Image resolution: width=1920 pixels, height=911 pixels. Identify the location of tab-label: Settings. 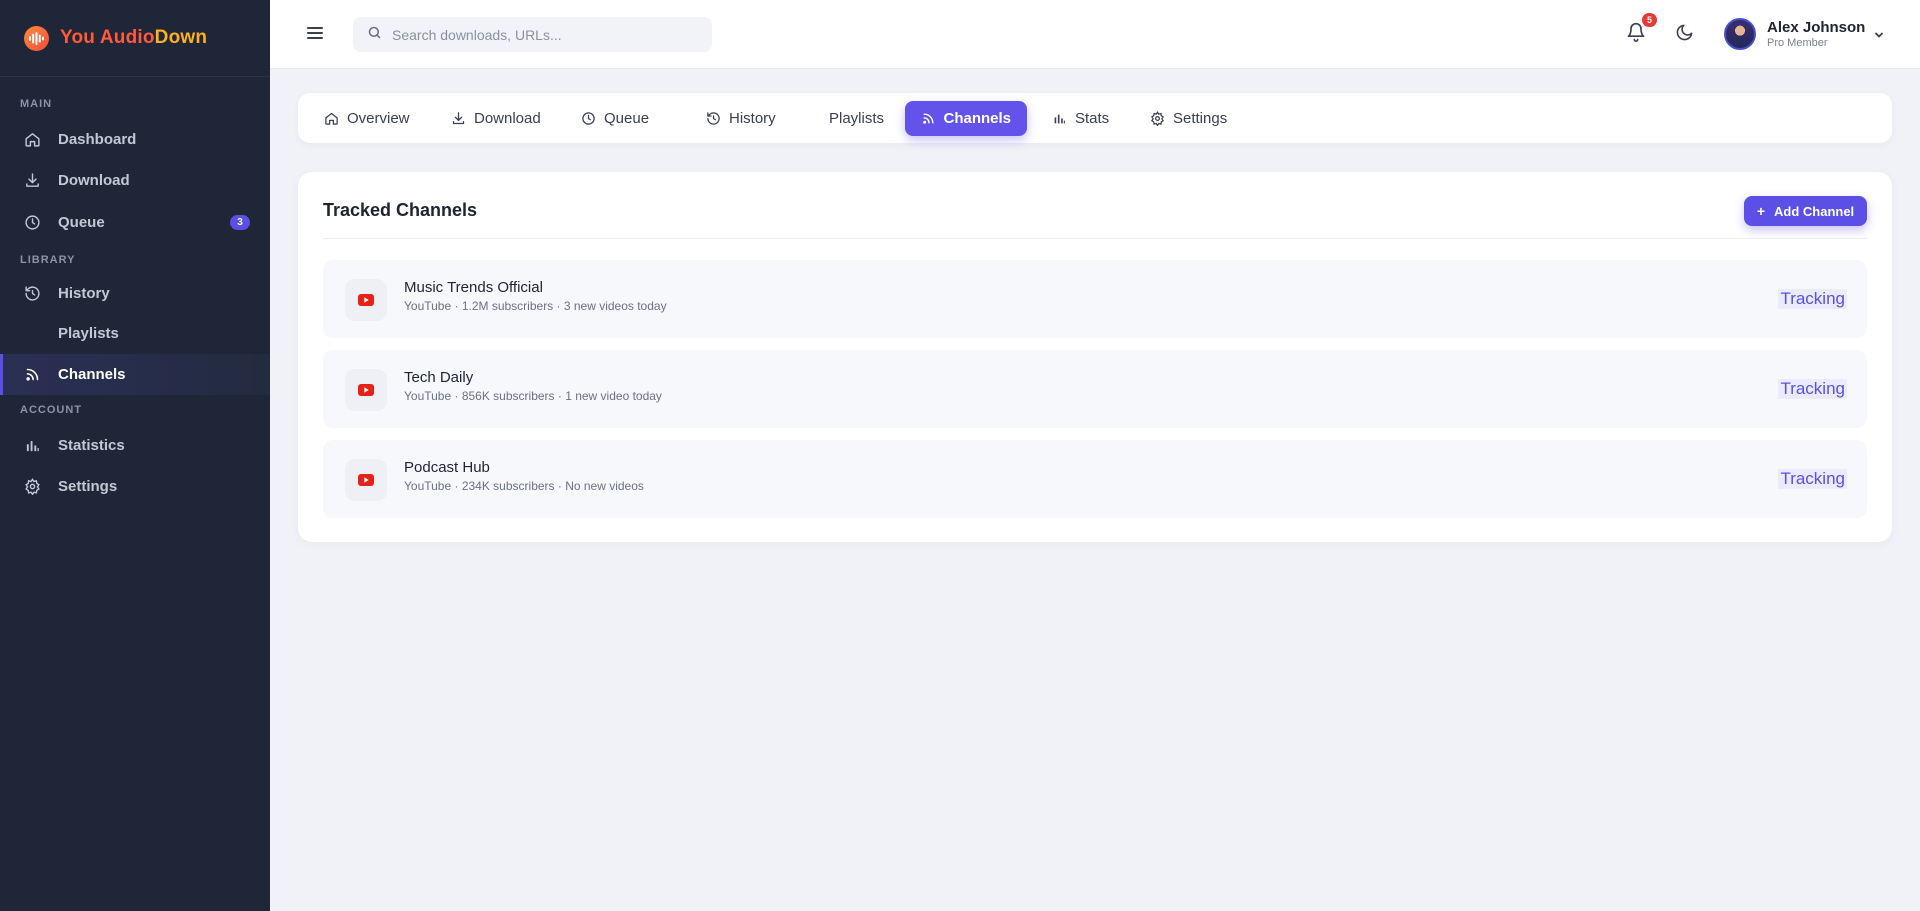
(1200, 118).